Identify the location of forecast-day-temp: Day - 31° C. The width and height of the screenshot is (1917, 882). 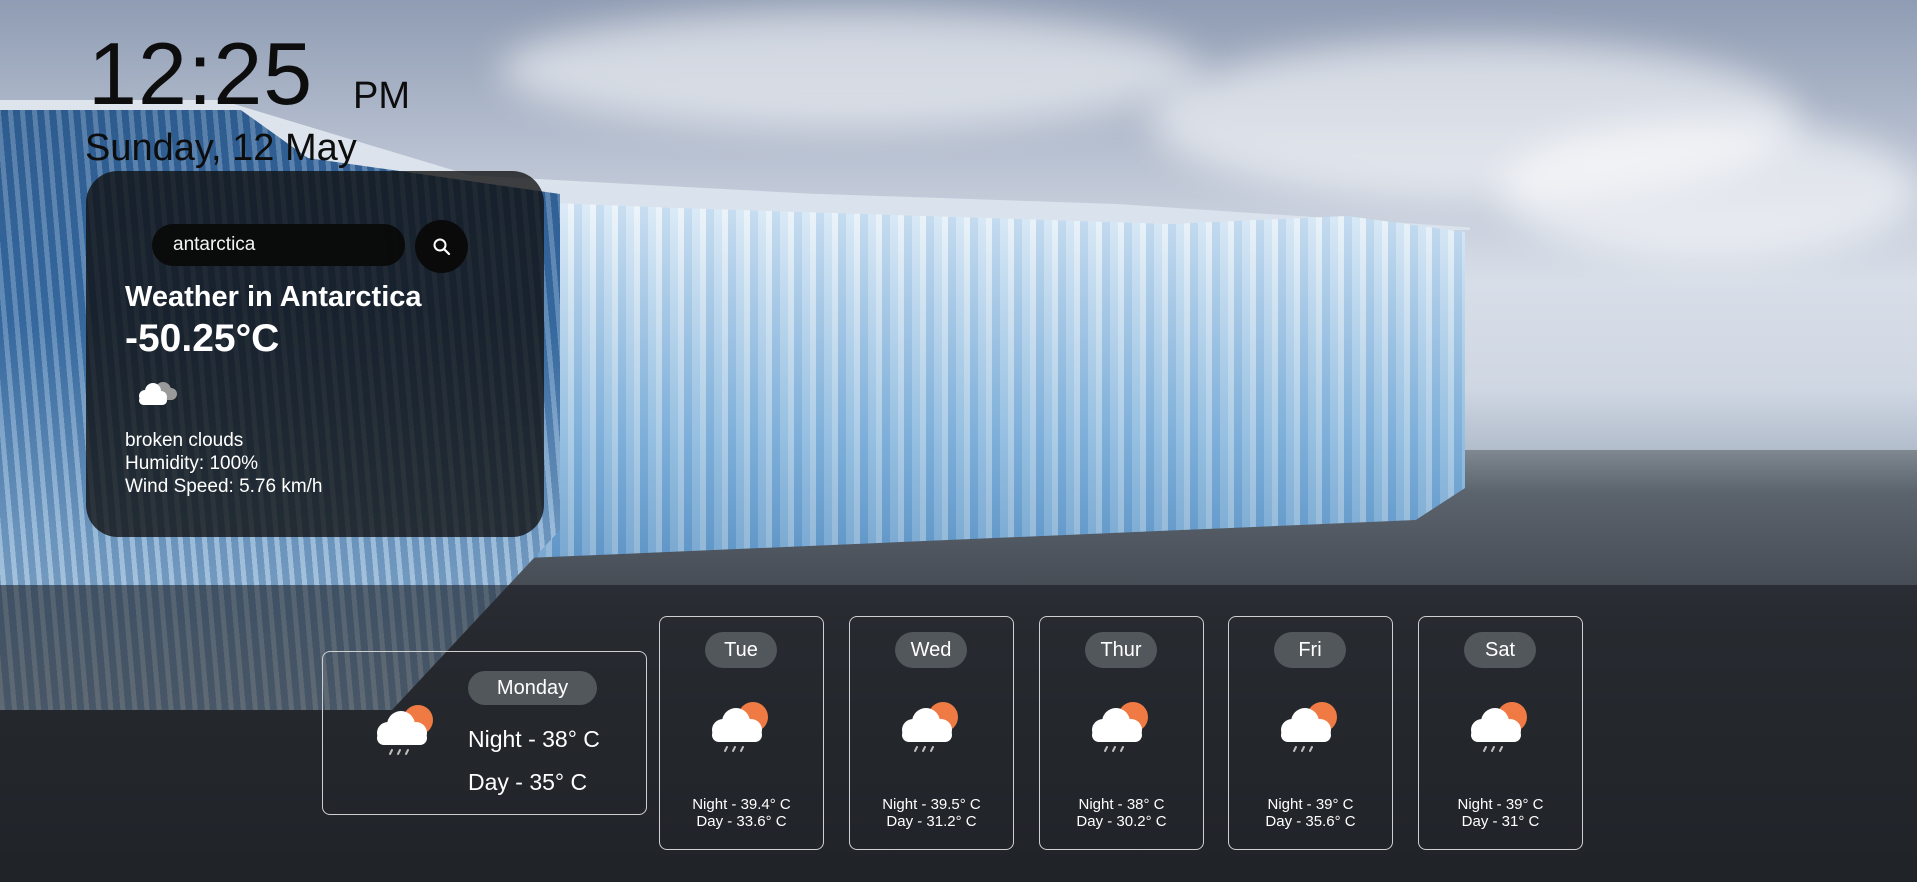
(1500, 821).